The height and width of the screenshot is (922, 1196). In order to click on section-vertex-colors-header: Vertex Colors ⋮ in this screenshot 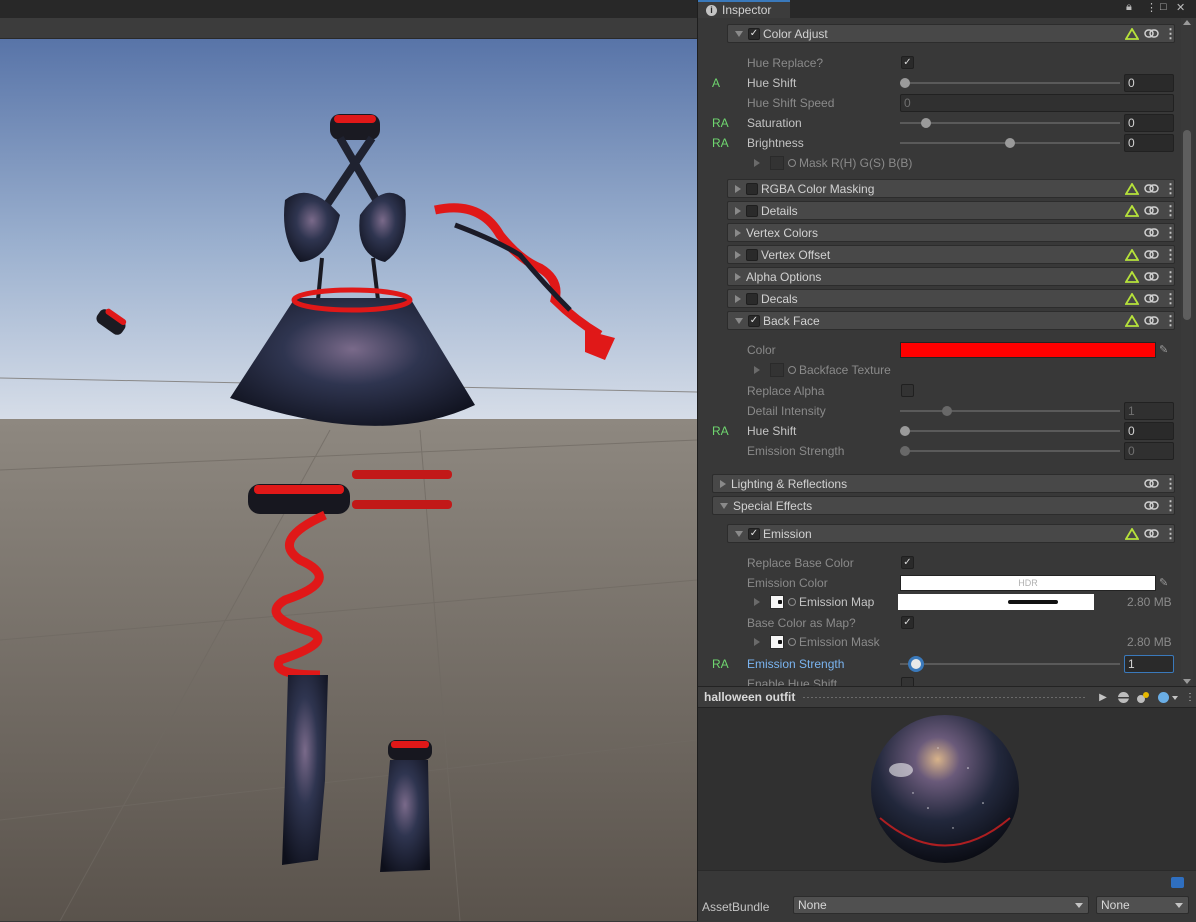, I will do `click(952, 232)`.